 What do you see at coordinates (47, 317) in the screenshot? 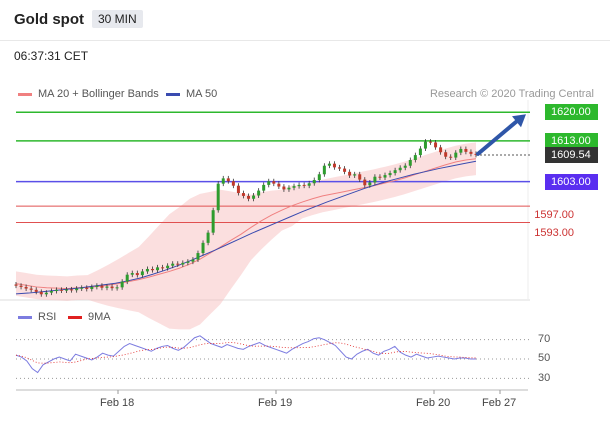
I see `legend-rsi-label: RSI` at bounding box center [47, 317].